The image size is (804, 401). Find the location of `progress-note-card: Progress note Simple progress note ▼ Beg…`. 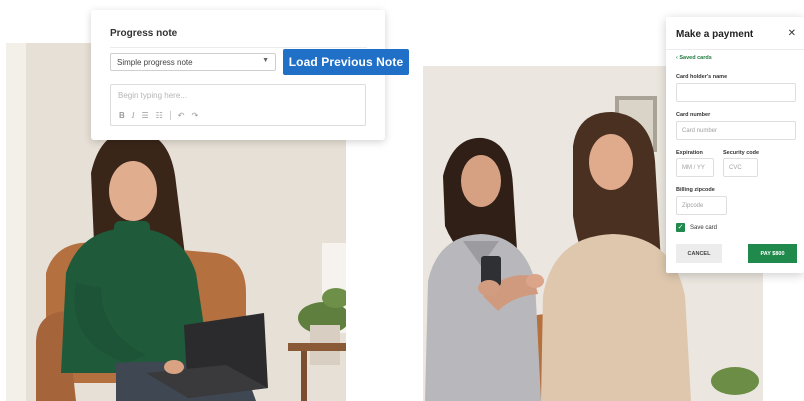

progress-note-card: Progress note Simple progress note ▼ Beg… is located at coordinates (238, 75).